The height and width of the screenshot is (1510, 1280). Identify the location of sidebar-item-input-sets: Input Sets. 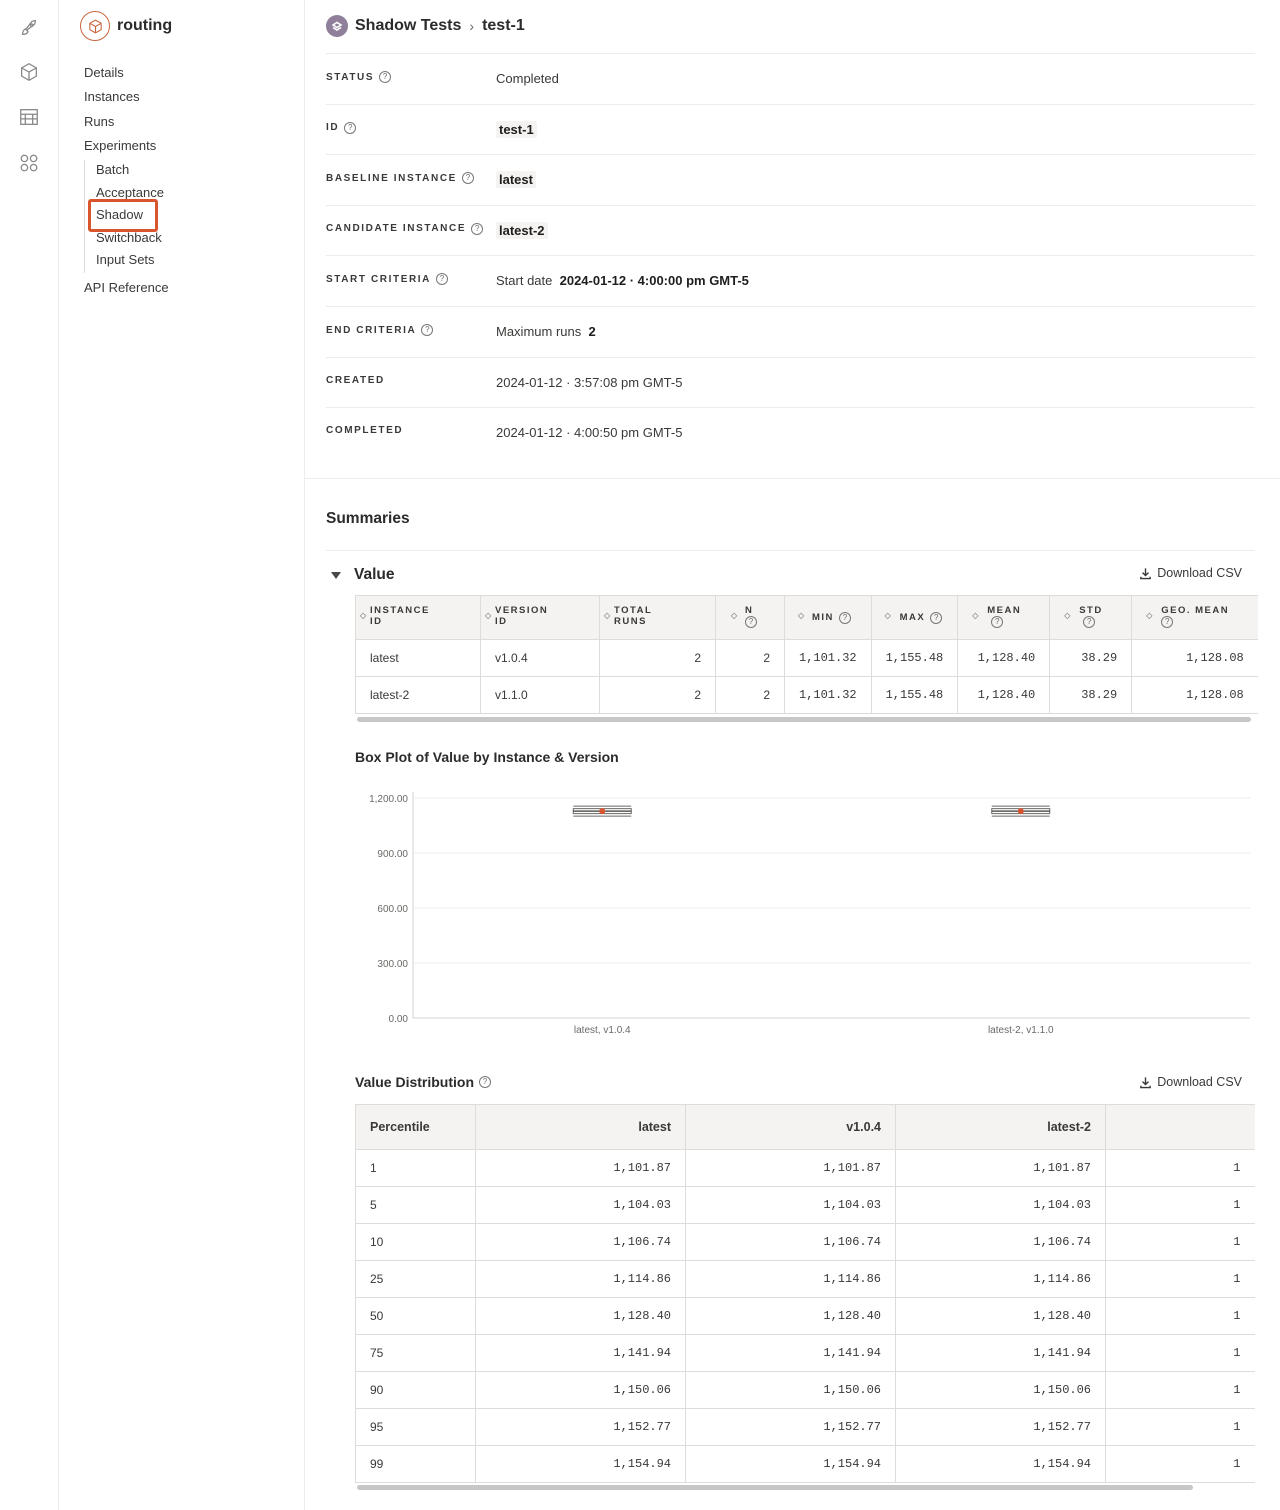
(130, 261).